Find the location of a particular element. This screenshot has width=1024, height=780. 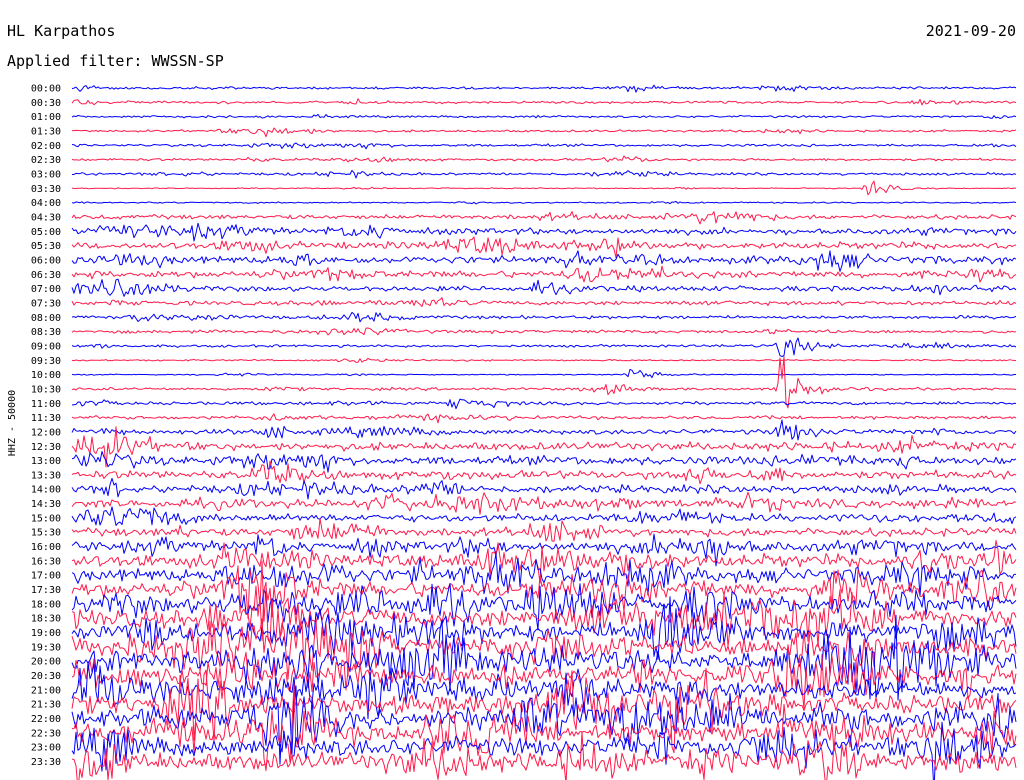

time-label: 07:00 is located at coordinates (46, 289).